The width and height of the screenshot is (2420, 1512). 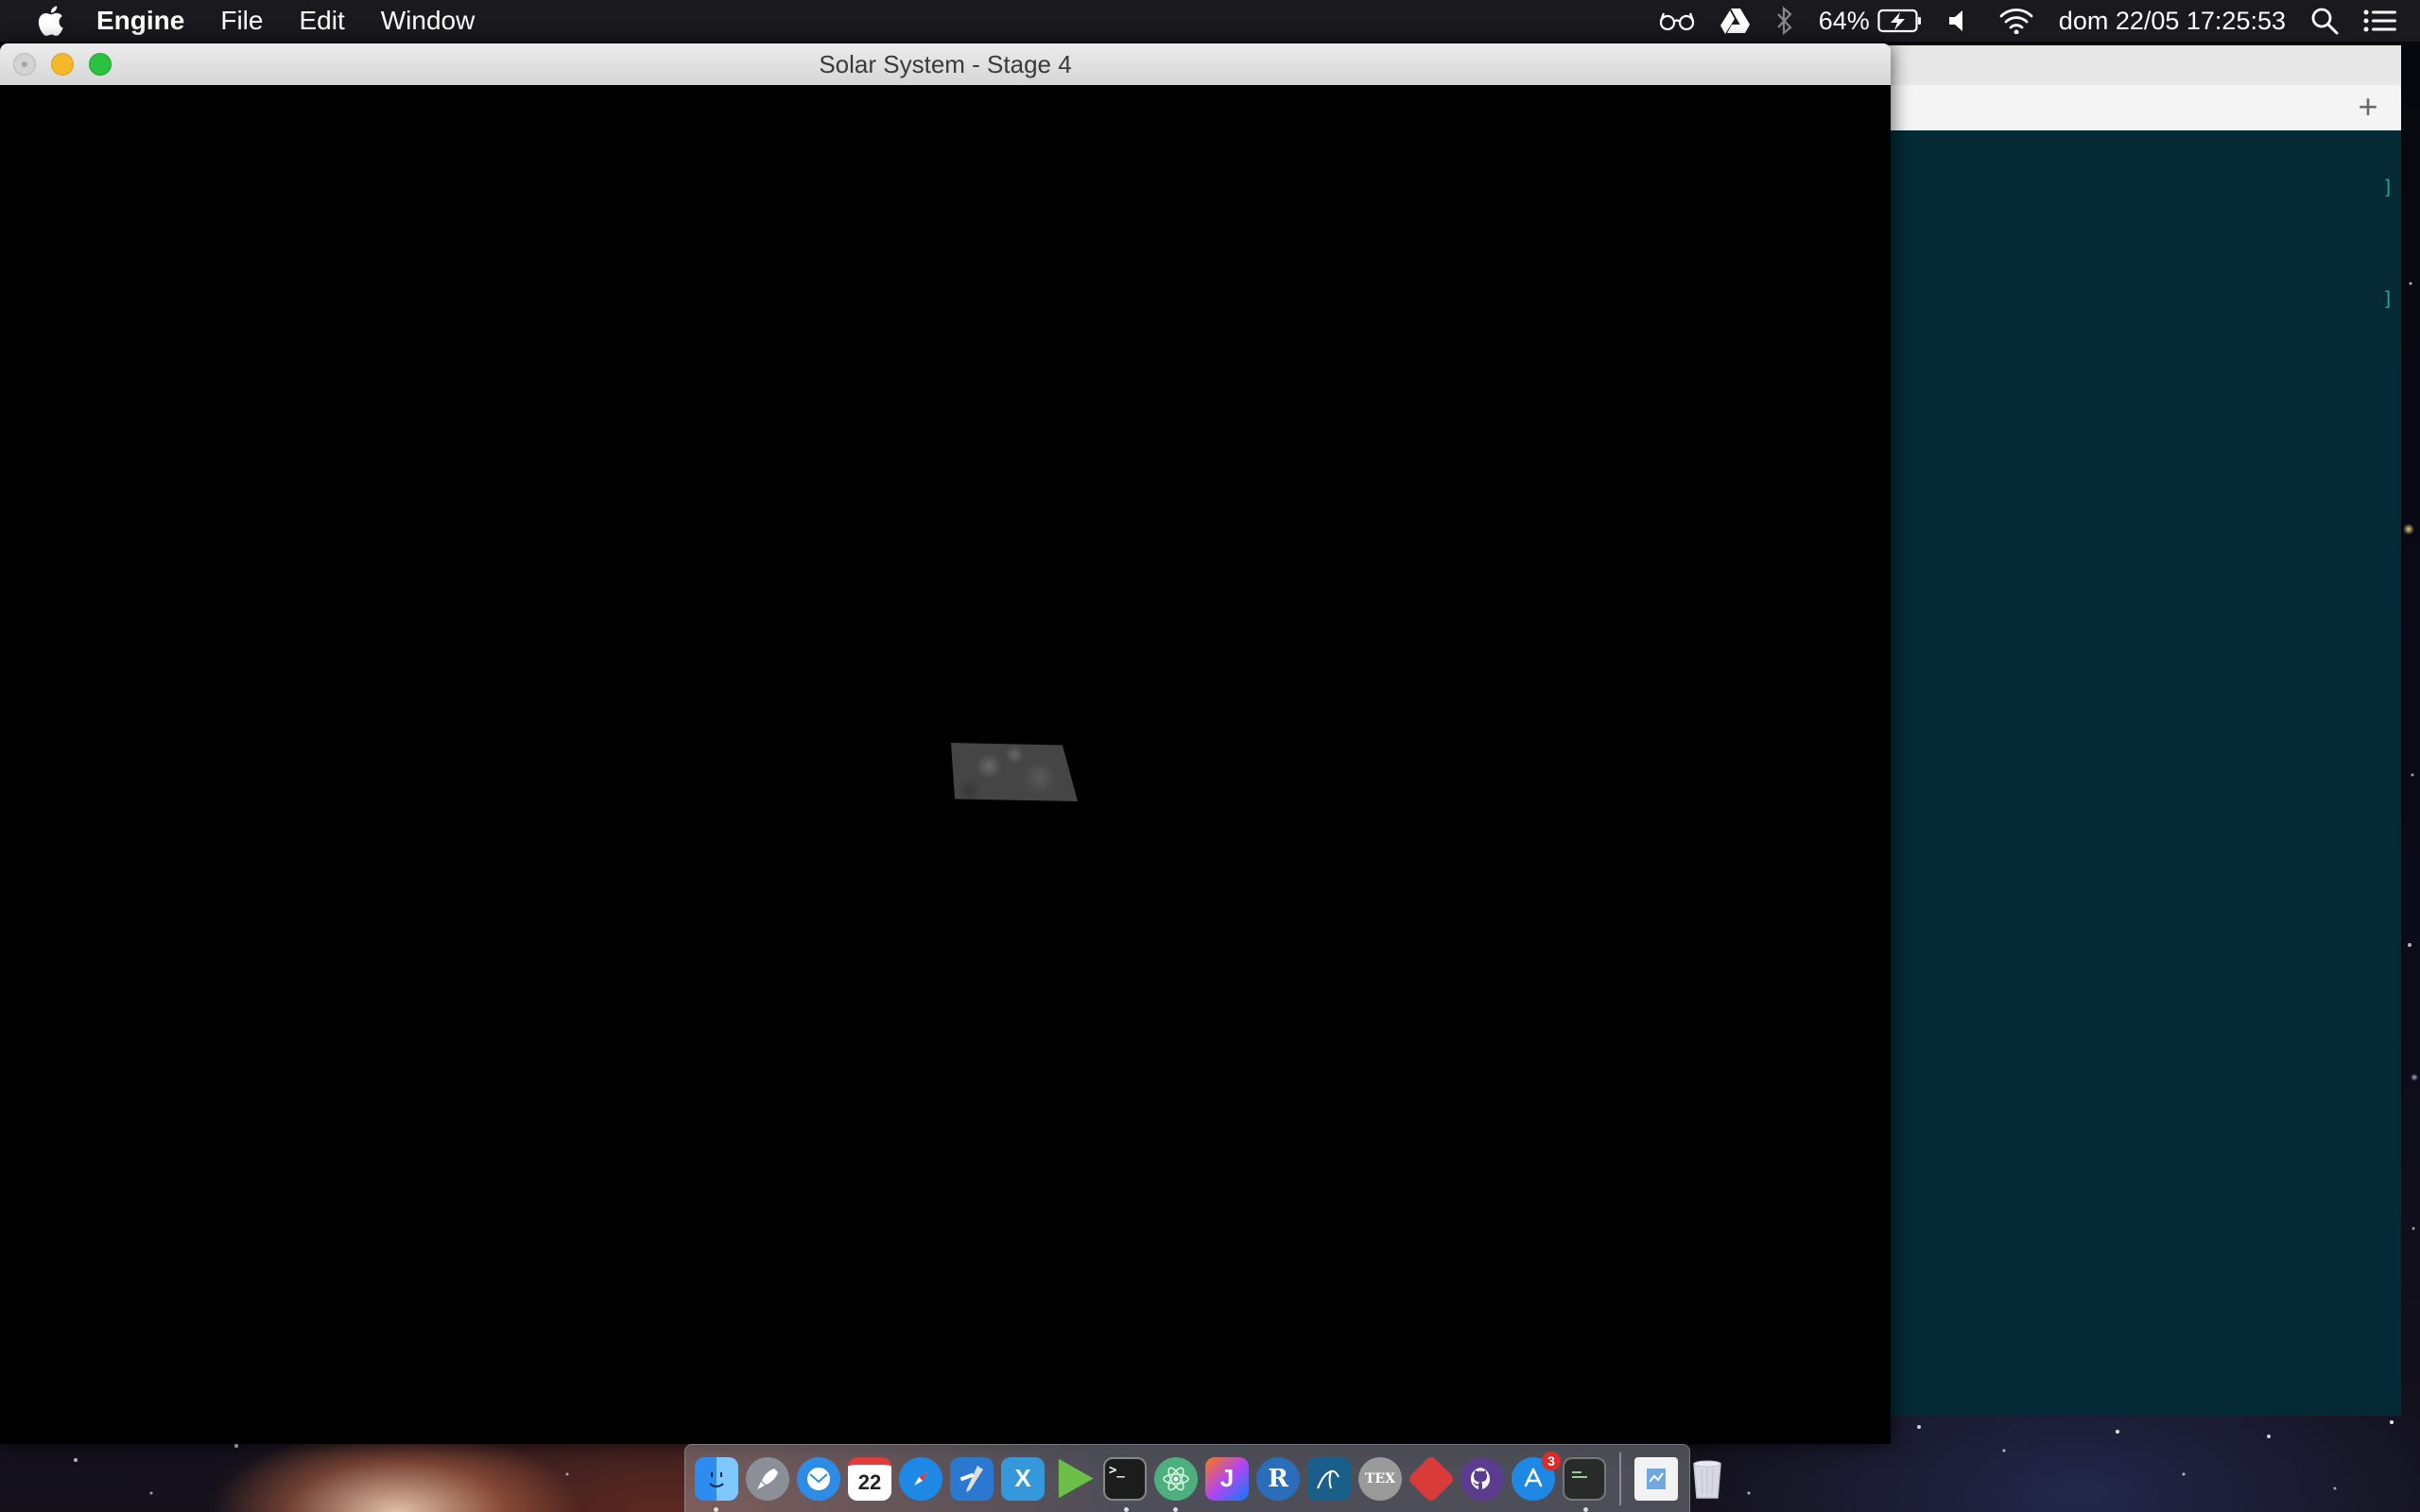 What do you see at coordinates (1620, 1478) in the screenshot?
I see `dock-separator` at bounding box center [1620, 1478].